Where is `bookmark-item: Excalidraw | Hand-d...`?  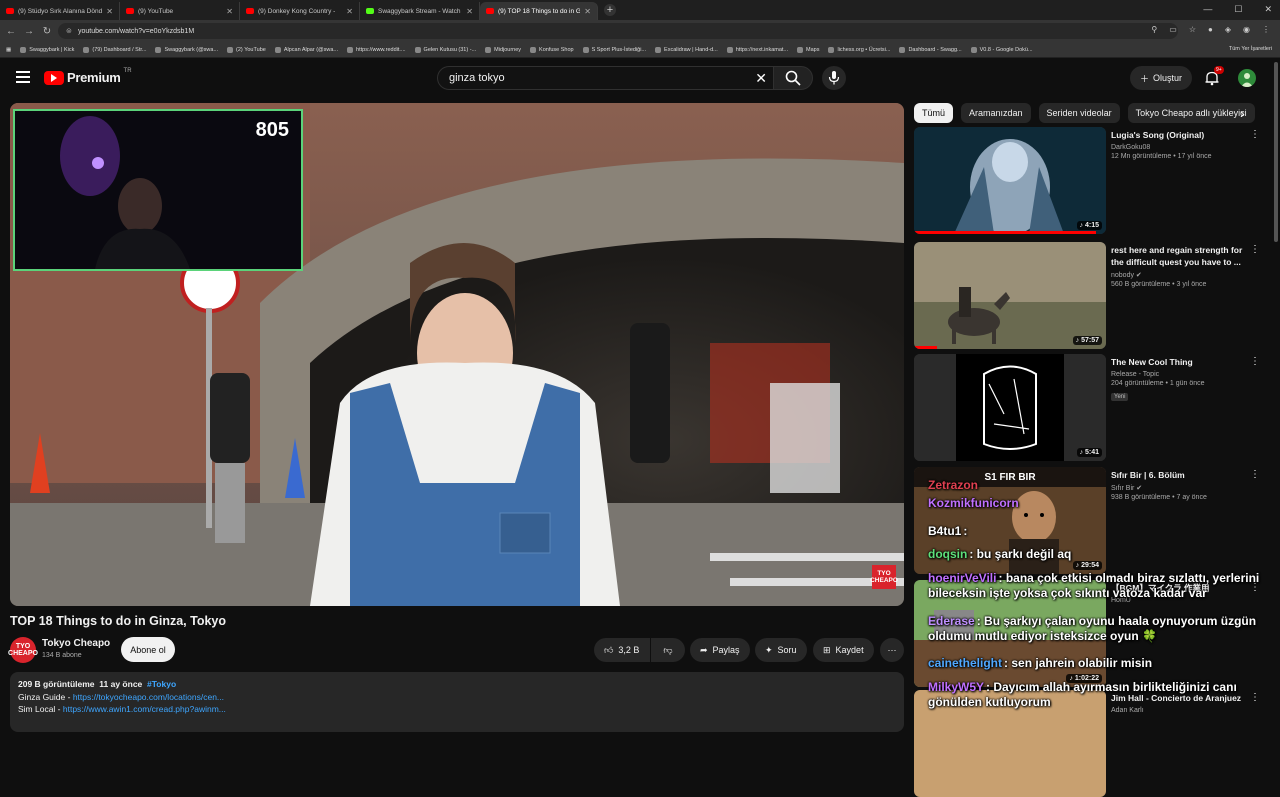
bookmark-item: Excalidraw | Hand-d... is located at coordinates (686, 49).